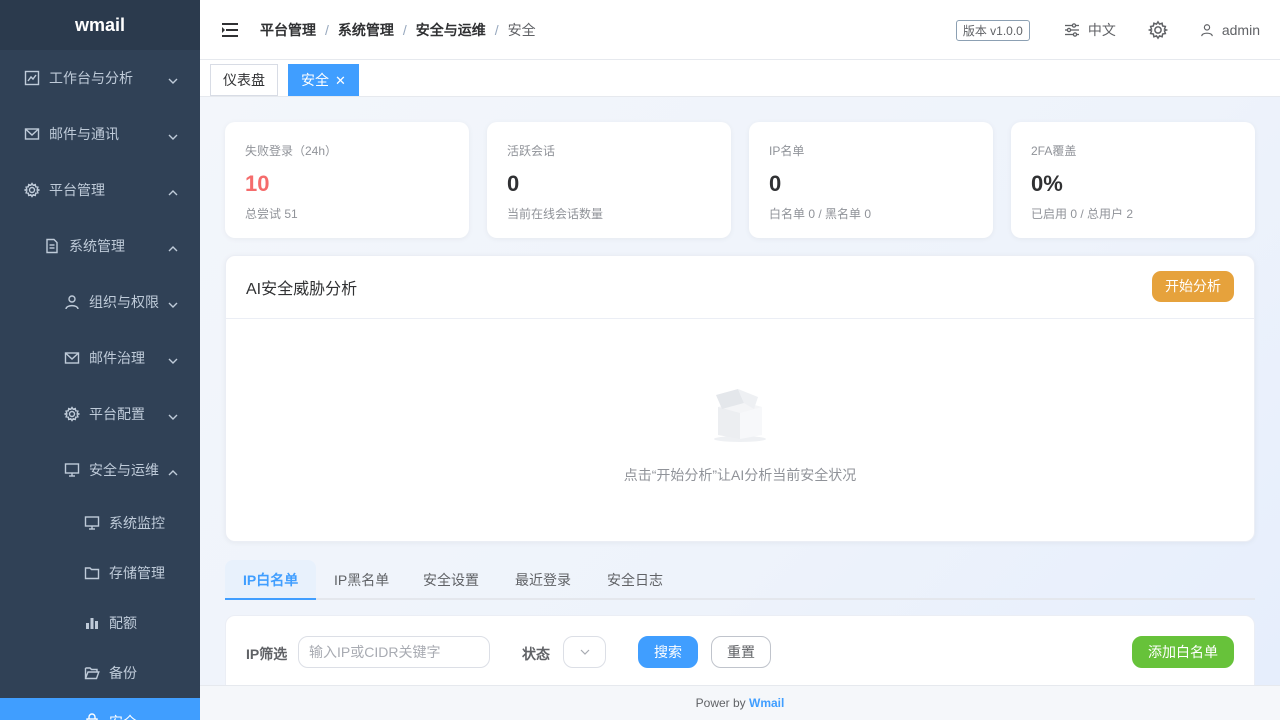 Image resolution: width=1280 pixels, height=720 pixels. Describe the element at coordinates (52, 246) in the screenshot. I see `document-icon` at that location.